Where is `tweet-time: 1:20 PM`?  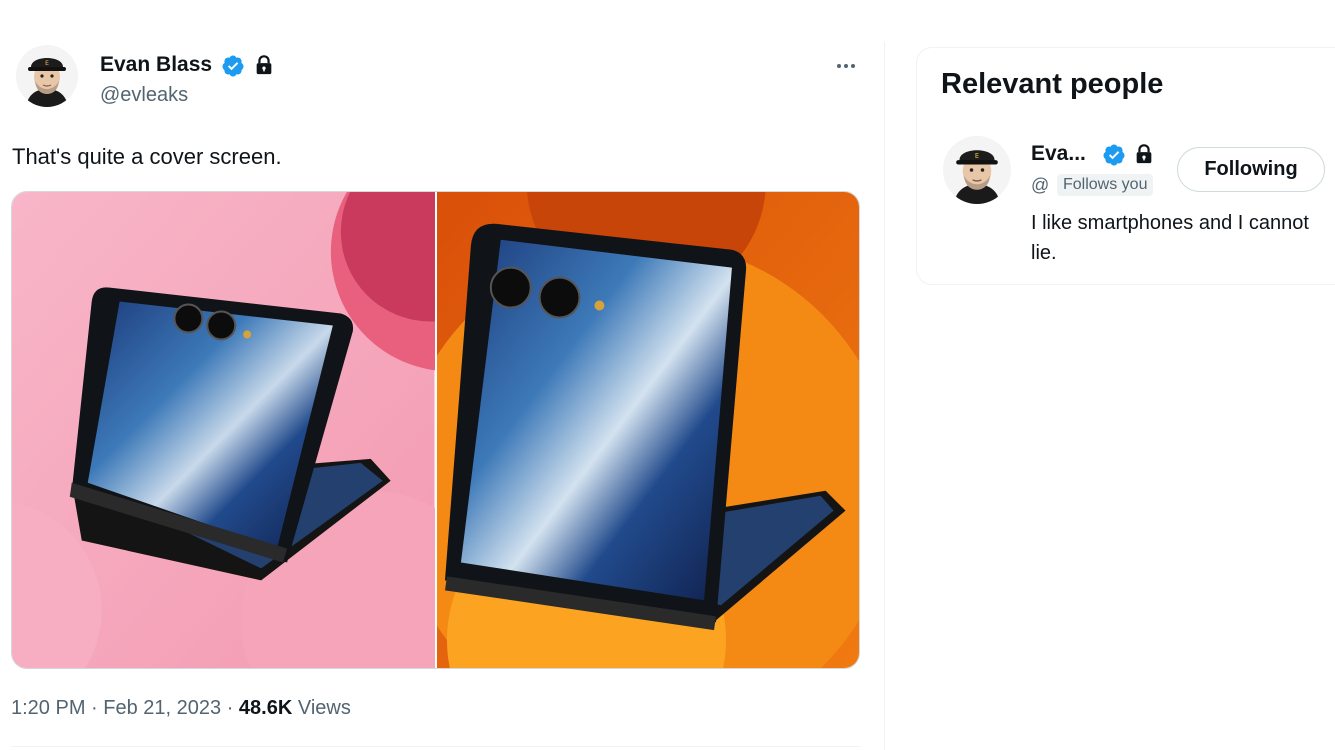
tweet-time: 1:20 PM is located at coordinates (48, 708).